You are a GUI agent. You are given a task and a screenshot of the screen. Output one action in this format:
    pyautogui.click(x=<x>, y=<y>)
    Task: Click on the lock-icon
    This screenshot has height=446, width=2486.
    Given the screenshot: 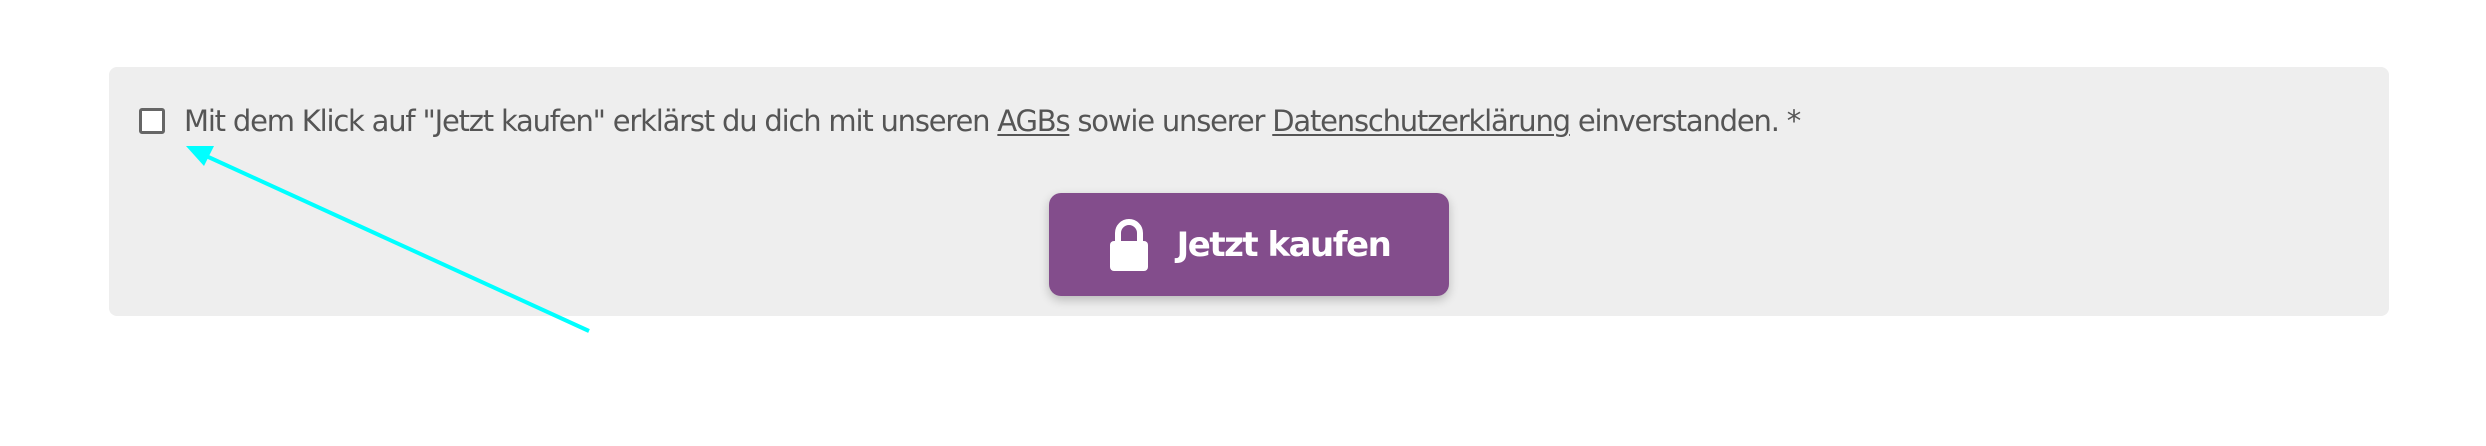 What is the action you would take?
    pyautogui.click(x=1128, y=244)
    